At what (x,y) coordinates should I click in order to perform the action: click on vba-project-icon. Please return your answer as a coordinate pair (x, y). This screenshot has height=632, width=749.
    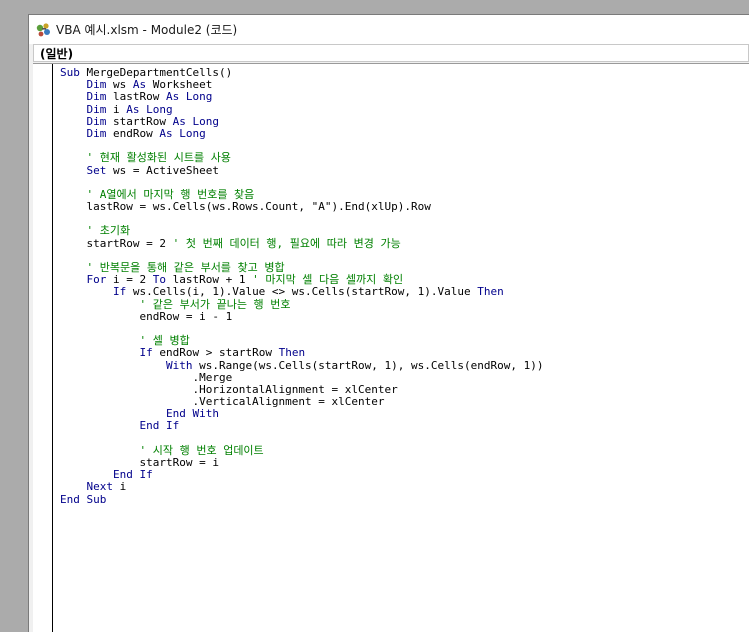
    Looking at the image, I should click on (43, 29).